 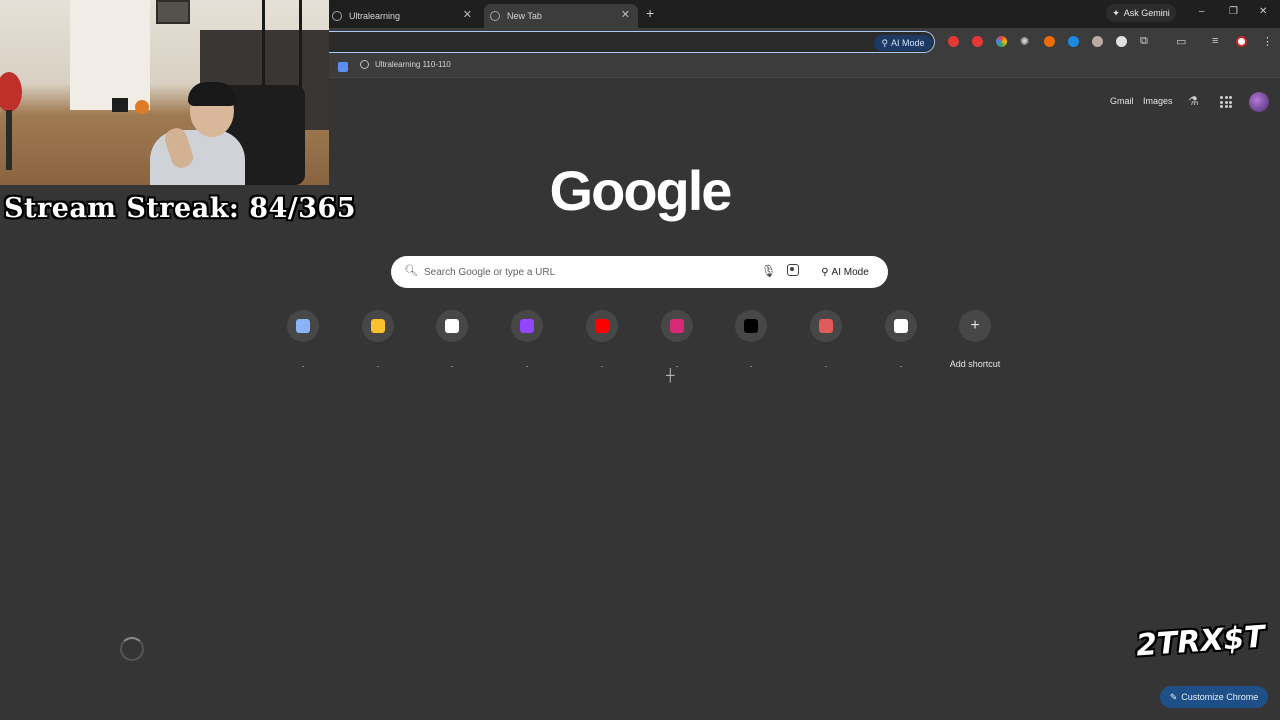 What do you see at coordinates (1146, 13) in the screenshot?
I see `ask-gemini-label: Ask Gemini` at bounding box center [1146, 13].